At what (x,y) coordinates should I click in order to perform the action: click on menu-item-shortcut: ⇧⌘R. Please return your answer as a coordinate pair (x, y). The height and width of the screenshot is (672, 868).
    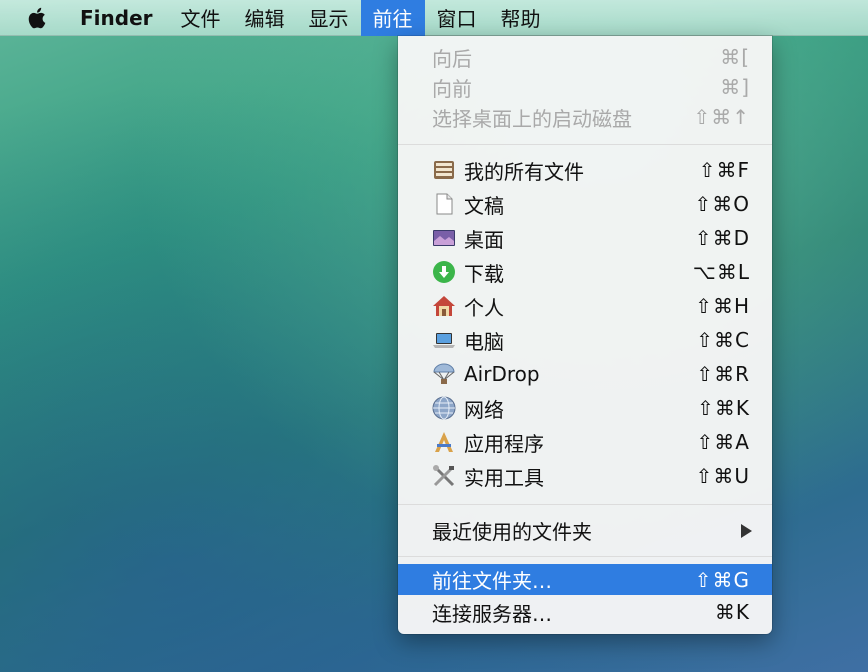
    Looking at the image, I should click on (723, 374).